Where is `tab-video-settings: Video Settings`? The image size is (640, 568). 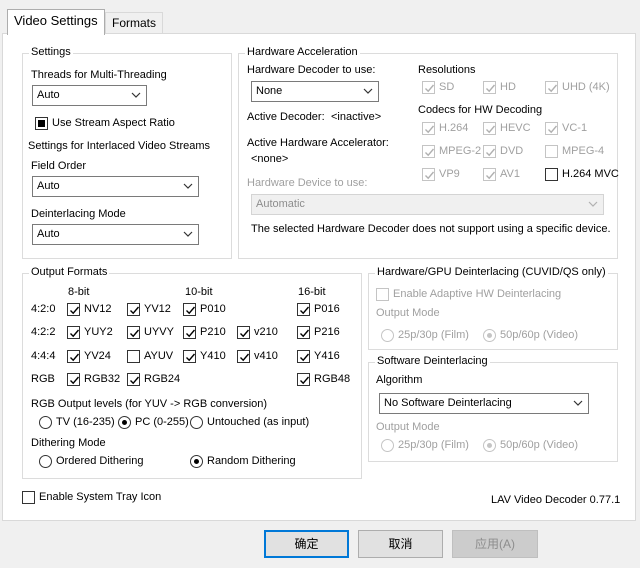
tab-video-settings: Video Settings is located at coordinates (56, 22).